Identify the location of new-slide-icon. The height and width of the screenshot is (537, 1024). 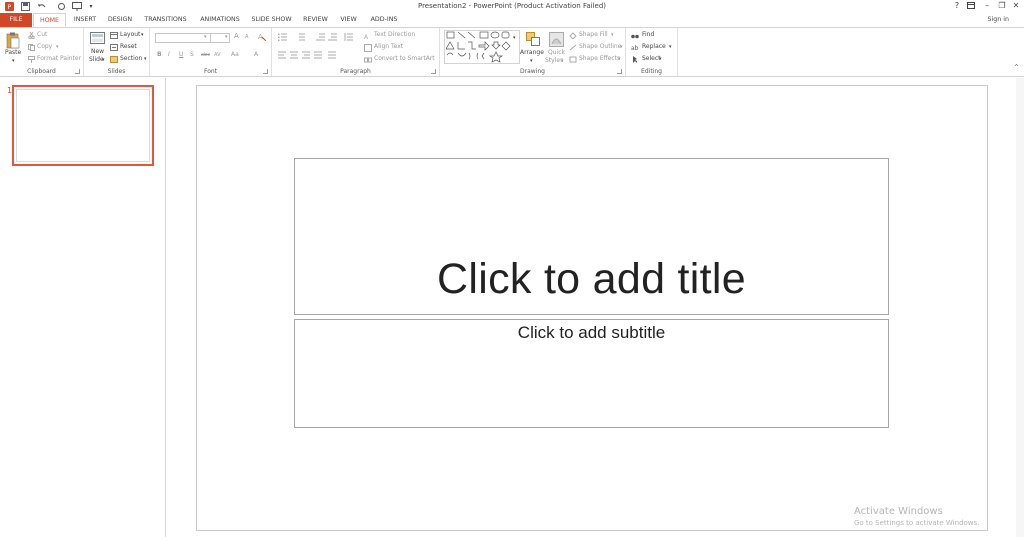
(97, 39).